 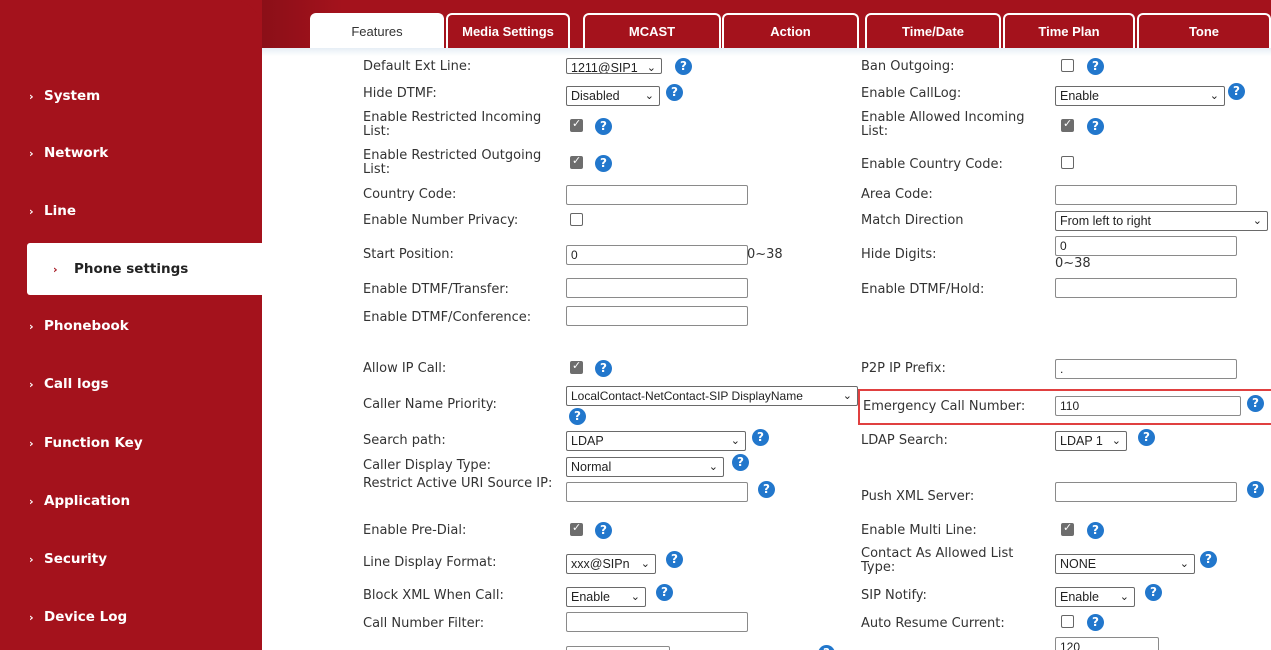 I want to click on tab-label: Features, so click(x=377, y=31).